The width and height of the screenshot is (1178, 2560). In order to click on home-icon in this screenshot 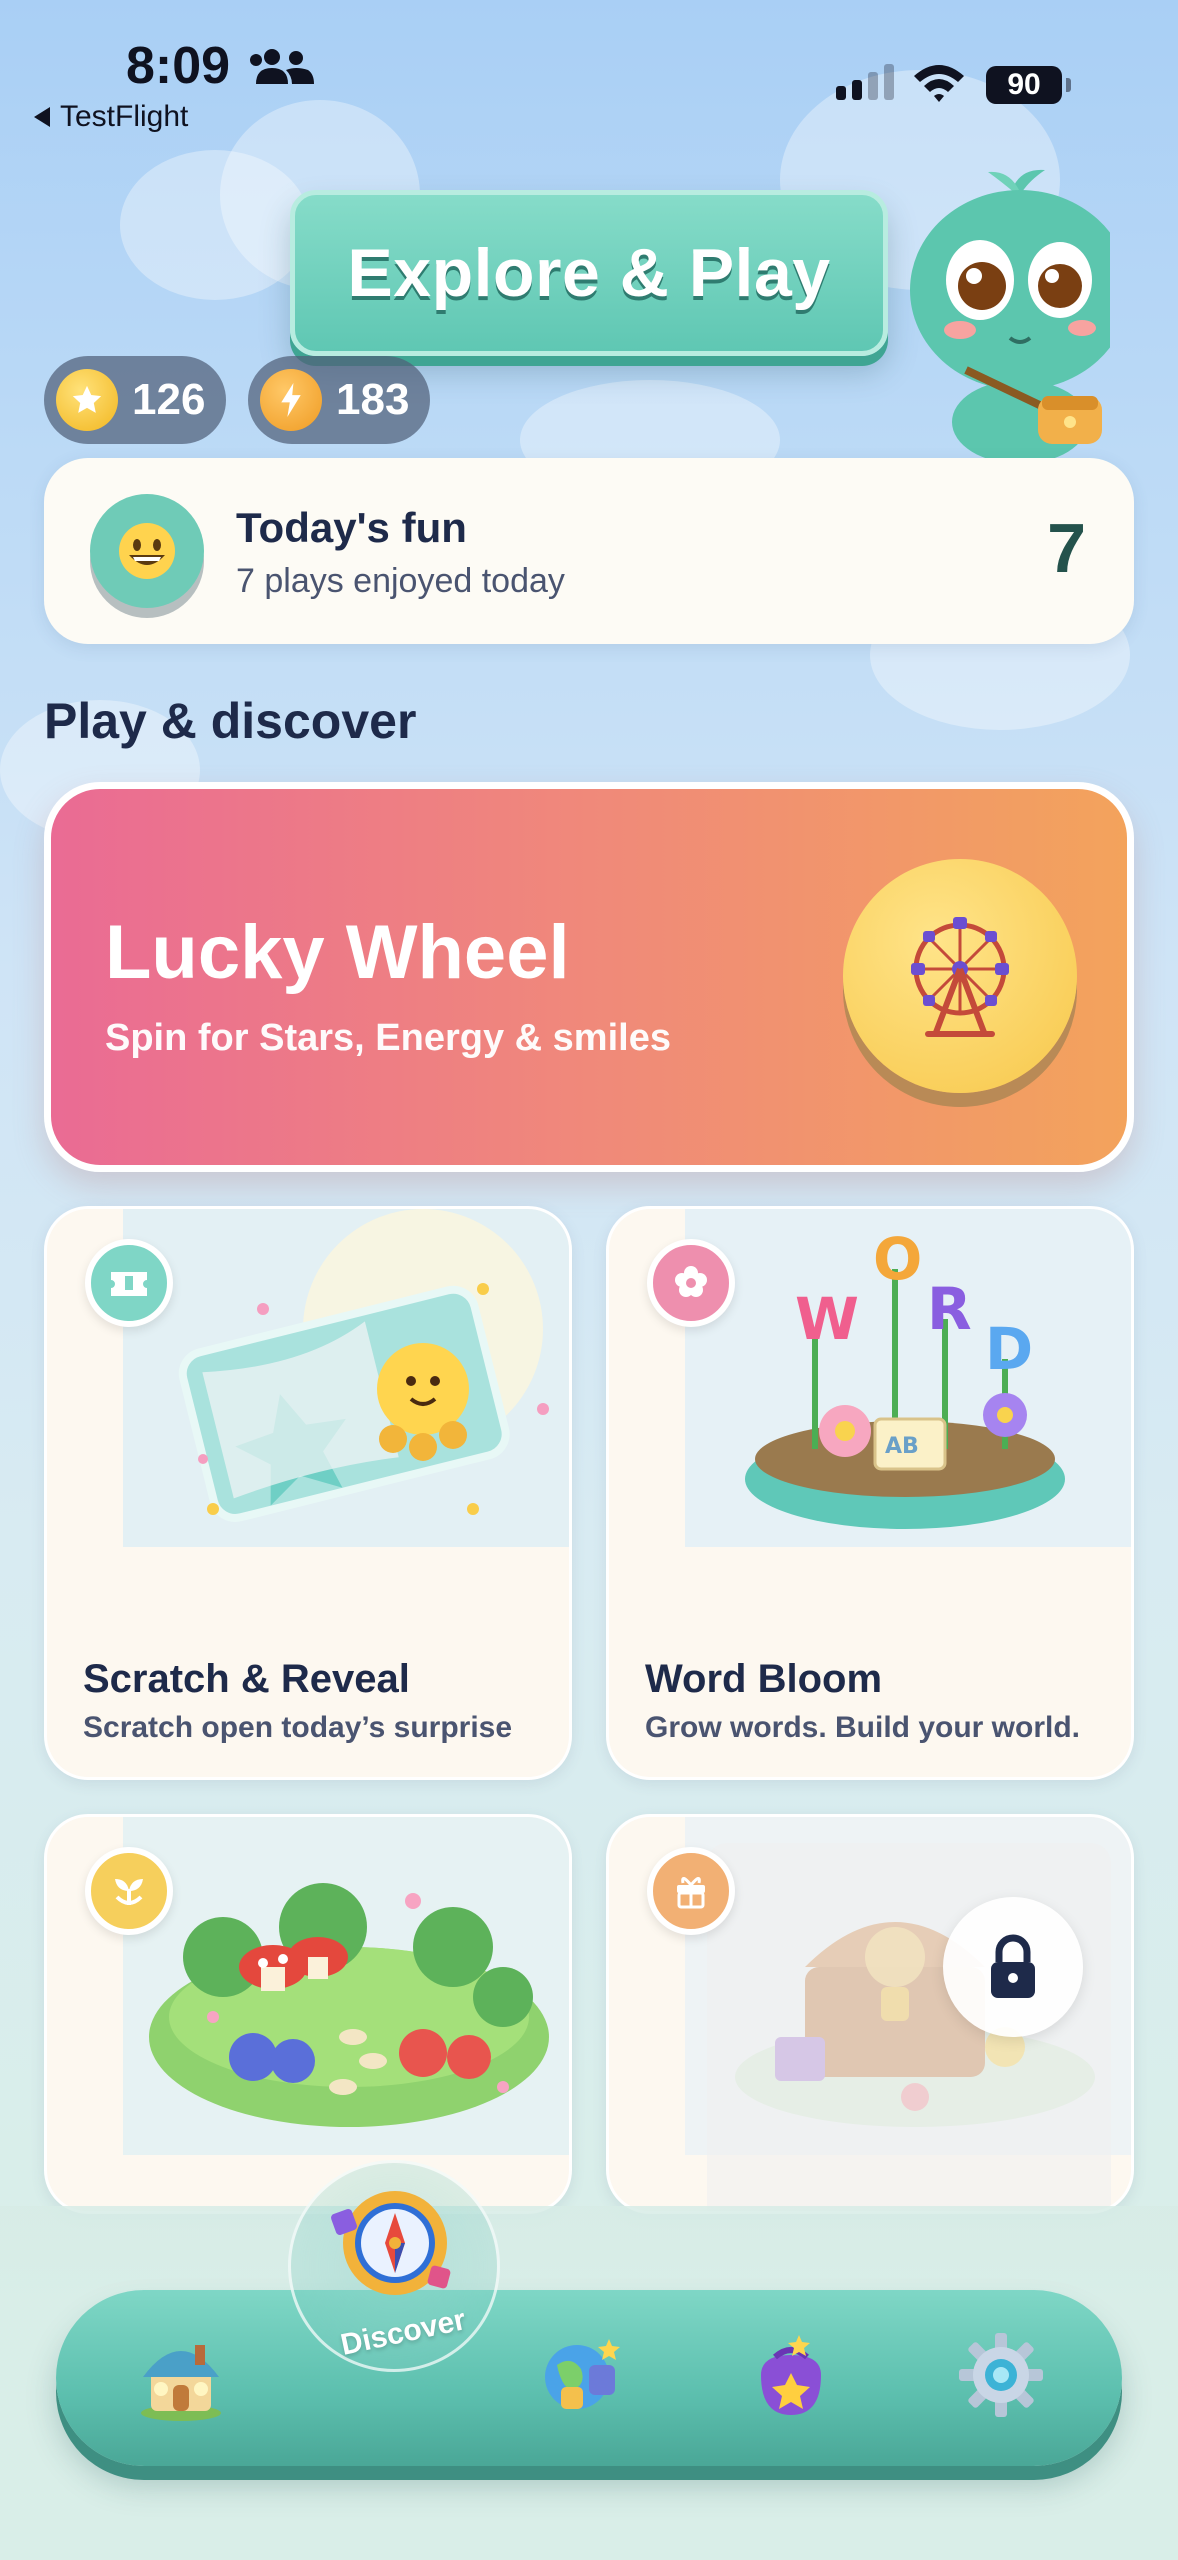, I will do `click(181, 2383)`.